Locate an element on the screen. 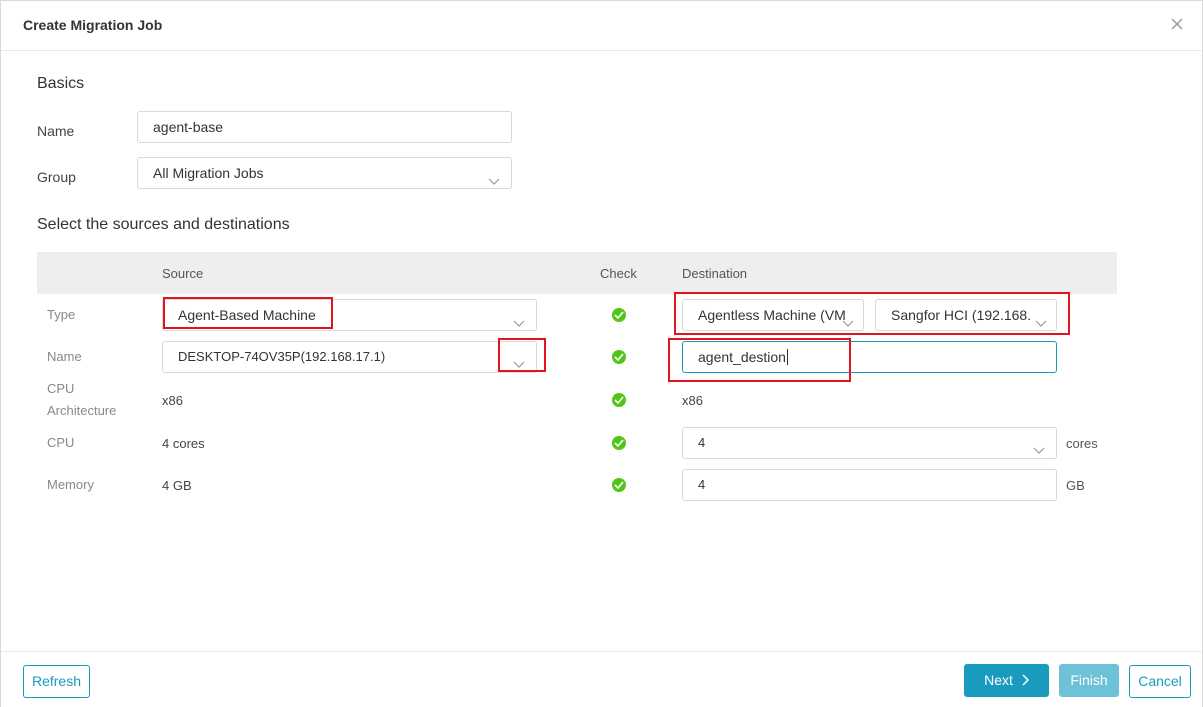  destination-name-input: agent_destion is located at coordinates (869, 357).